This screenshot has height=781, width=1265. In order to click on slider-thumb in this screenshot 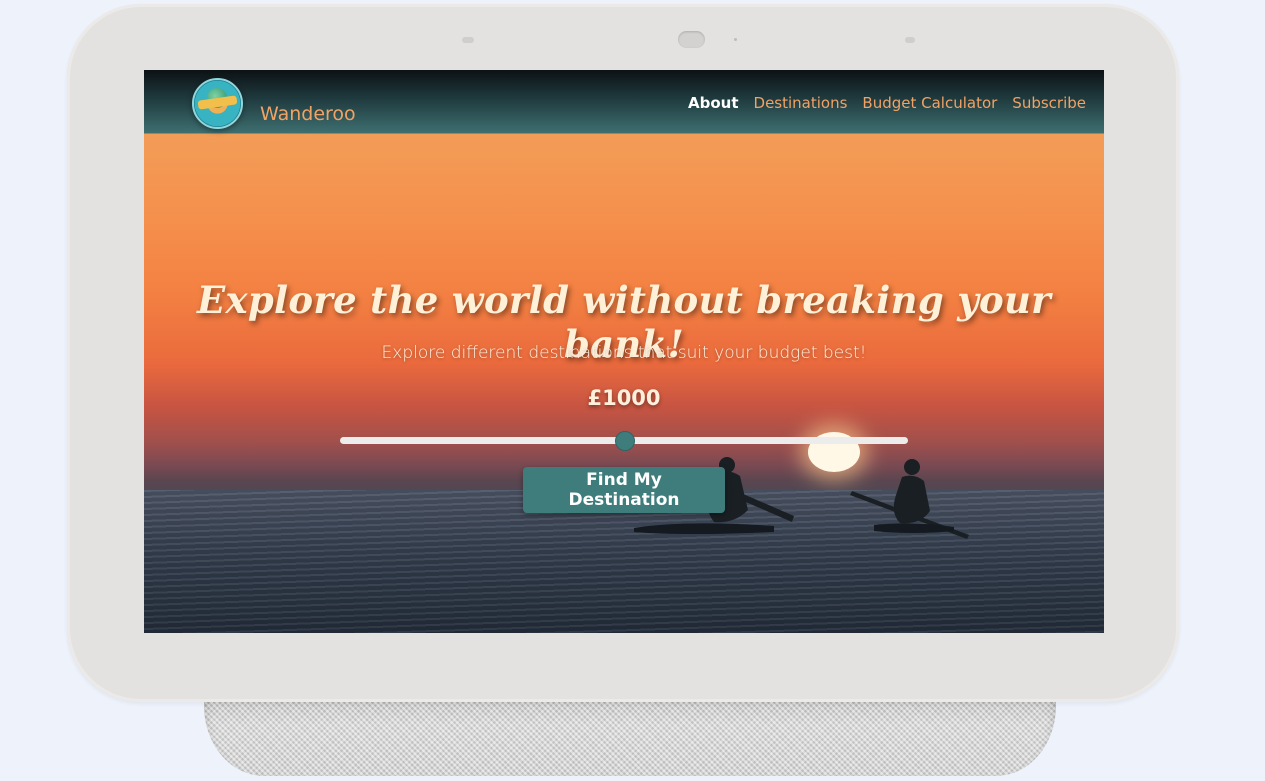, I will do `click(625, 441)`.